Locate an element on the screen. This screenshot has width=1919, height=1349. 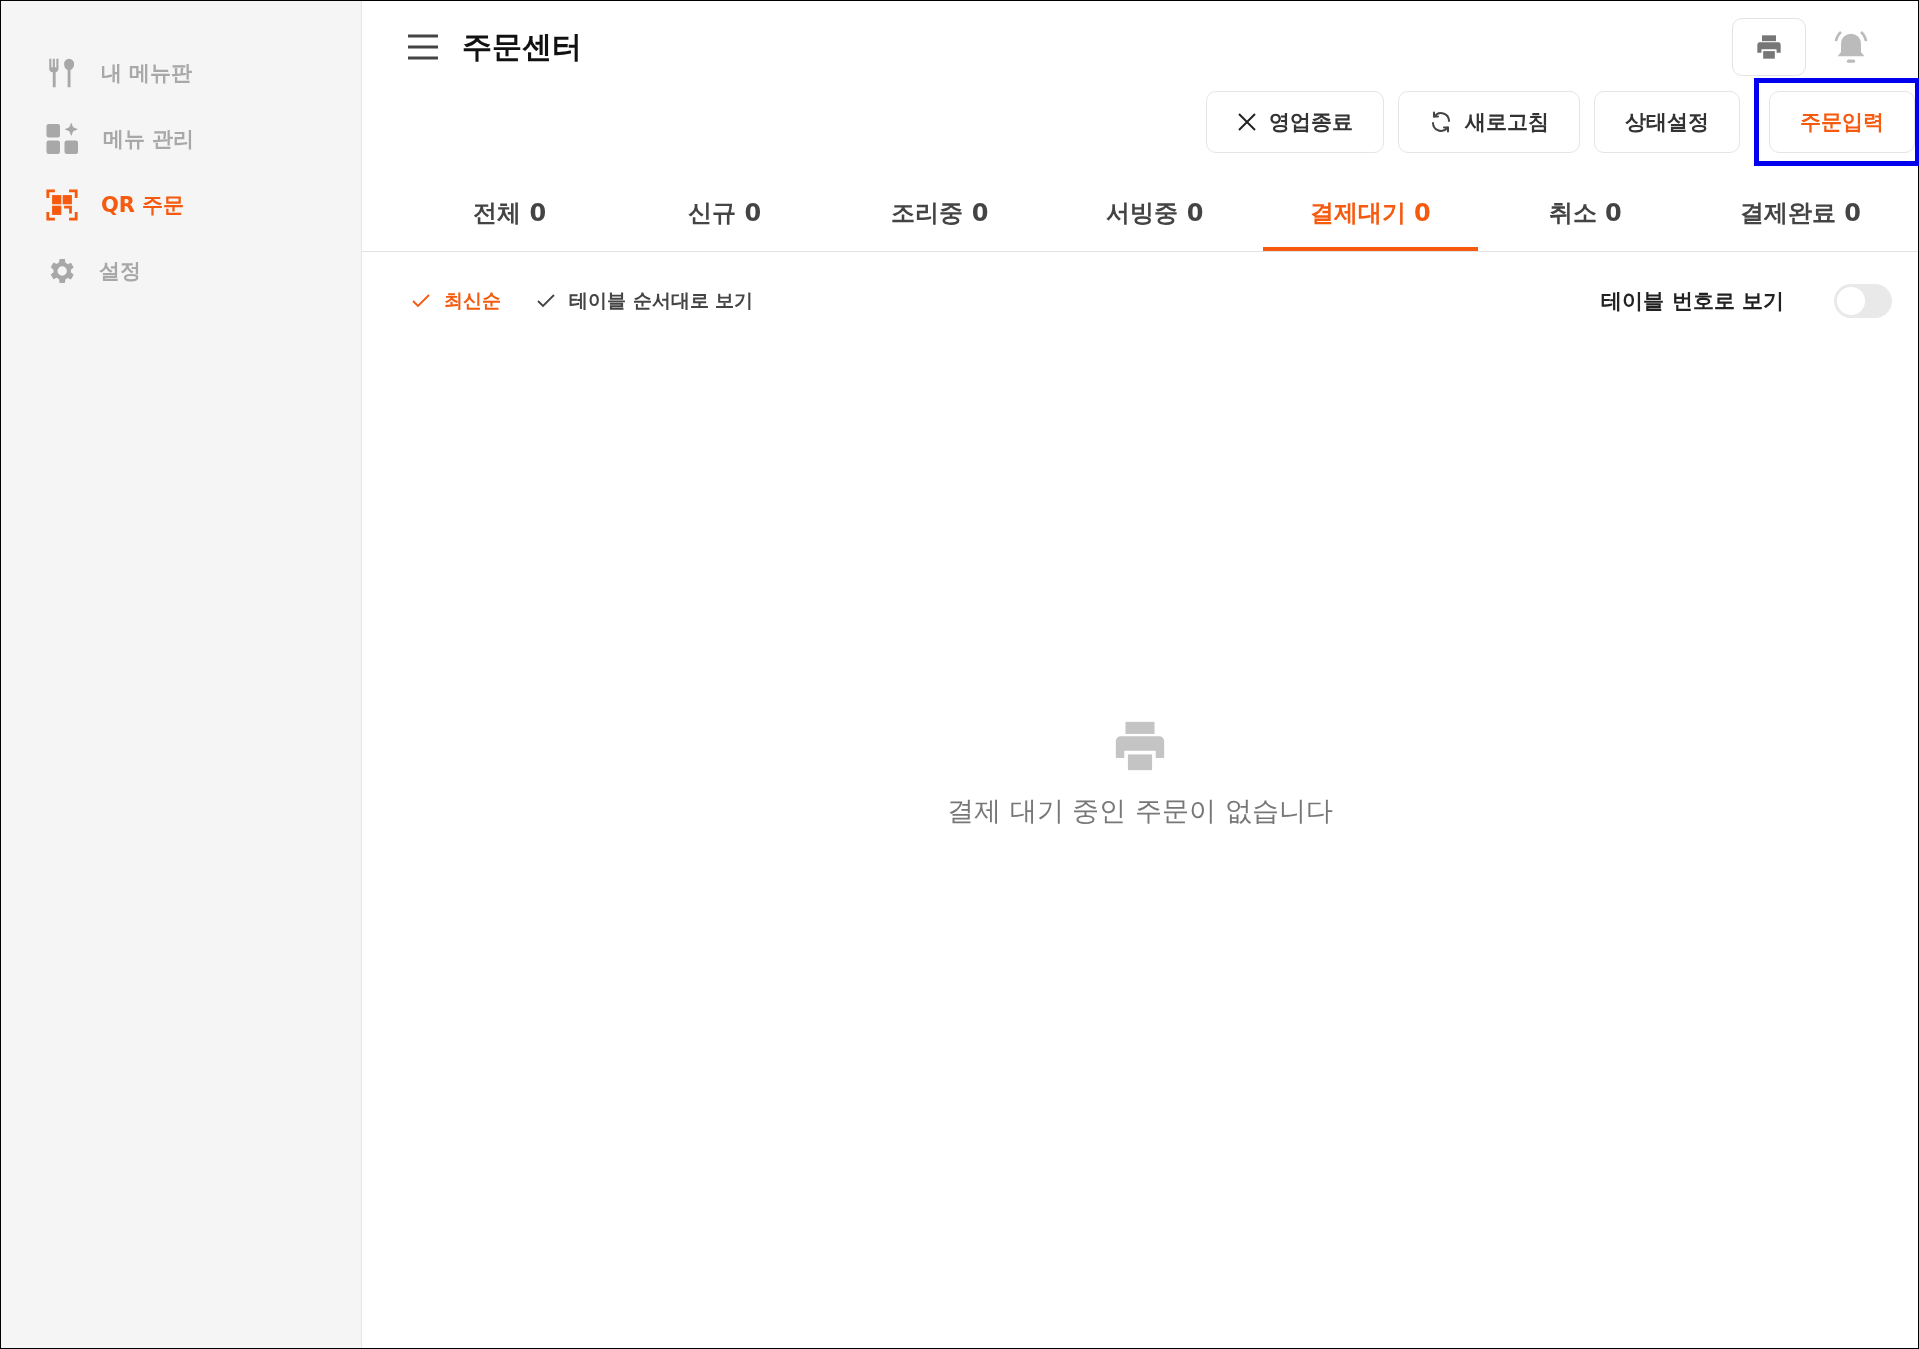
action-button: 상태설정 is located at coordinates (1667, 122).